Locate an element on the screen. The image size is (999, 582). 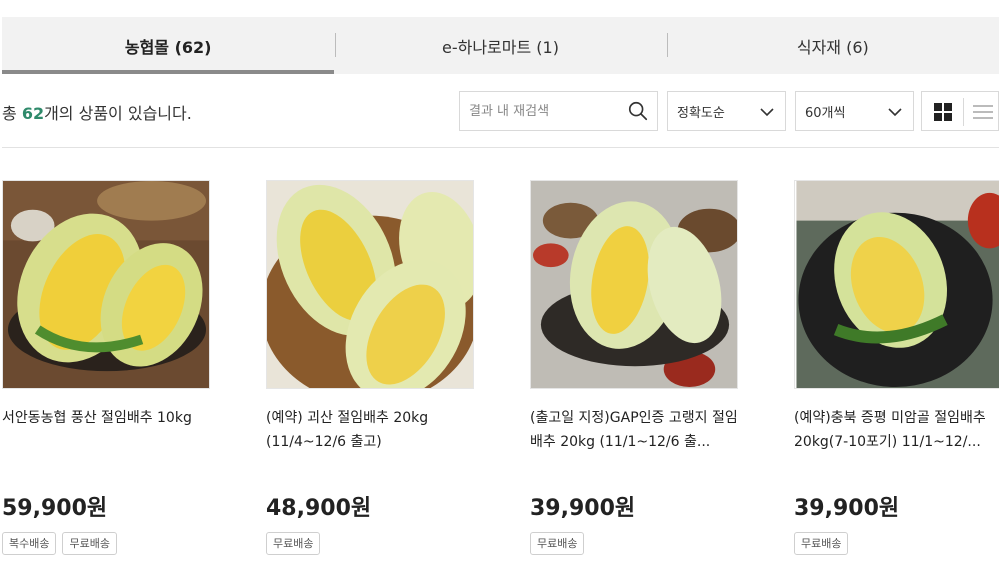
per-page-selected-value: 60개씩 is located at coordinates (825, 113).